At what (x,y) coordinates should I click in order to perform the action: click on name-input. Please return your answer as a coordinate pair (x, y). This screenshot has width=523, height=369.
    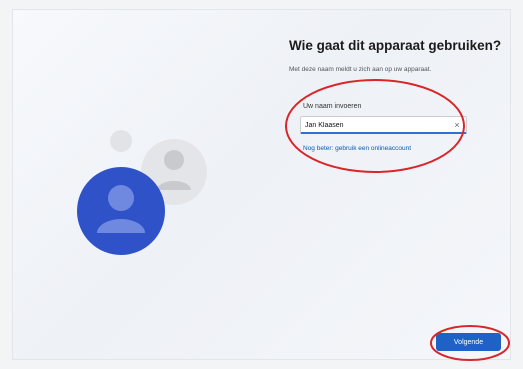
    Looking at the image, I should click on (375, 125).